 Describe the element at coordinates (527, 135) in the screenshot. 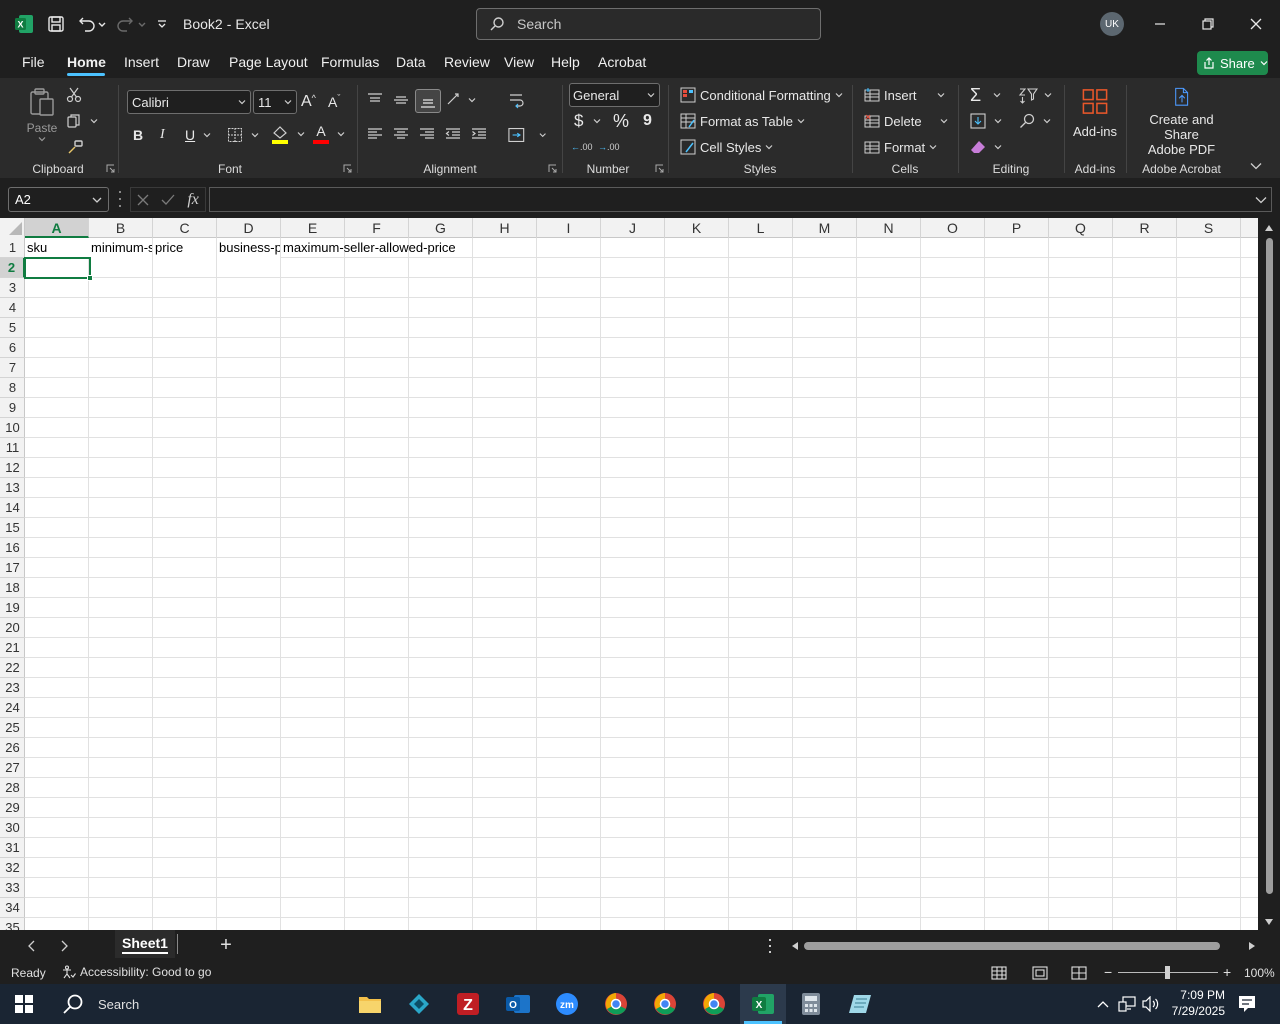

I see `merge-center-button` at that location.